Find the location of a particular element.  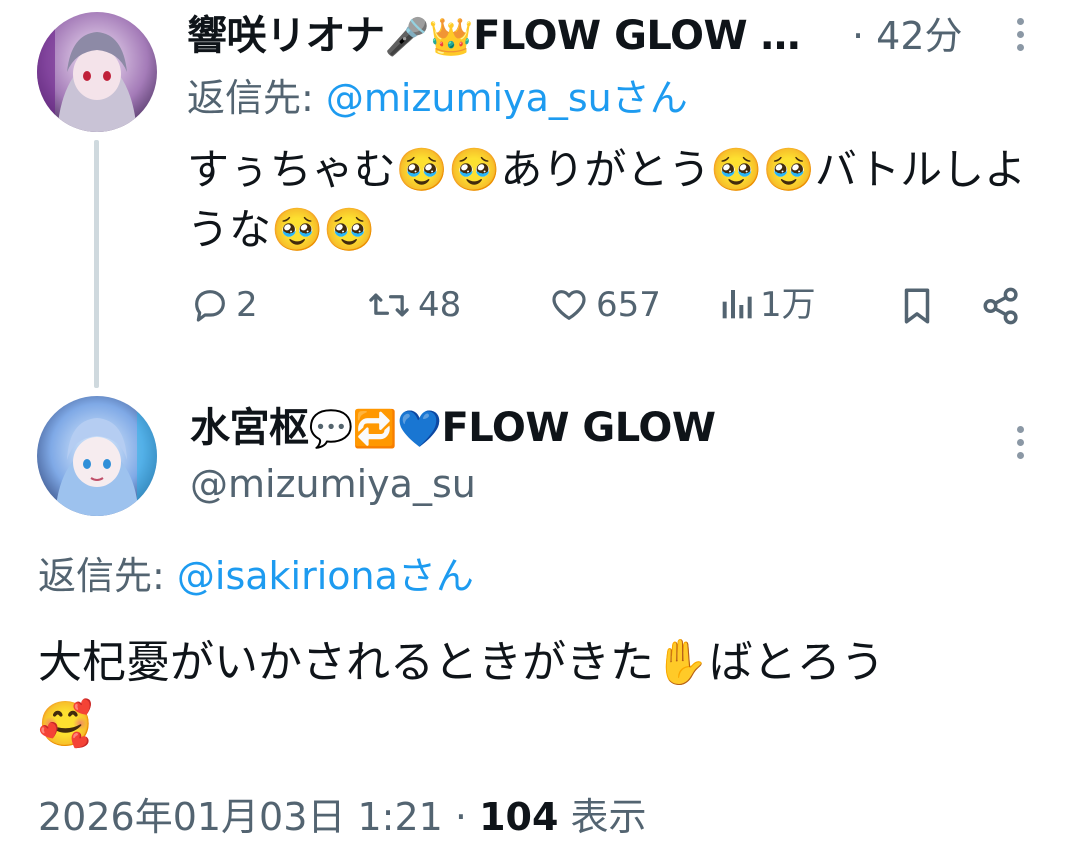

heart-icon is located at coordinates (569, 305).